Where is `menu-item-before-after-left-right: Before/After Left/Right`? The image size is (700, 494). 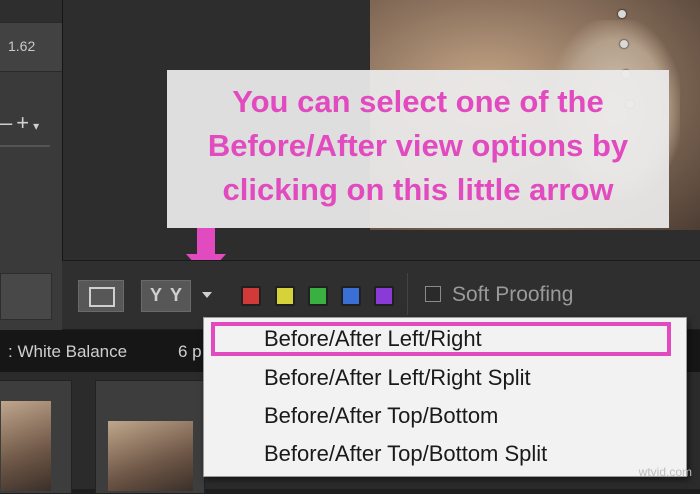
menu-item-before-after-left-right: Before/After Left/Right is located at coordinates (373, 339).